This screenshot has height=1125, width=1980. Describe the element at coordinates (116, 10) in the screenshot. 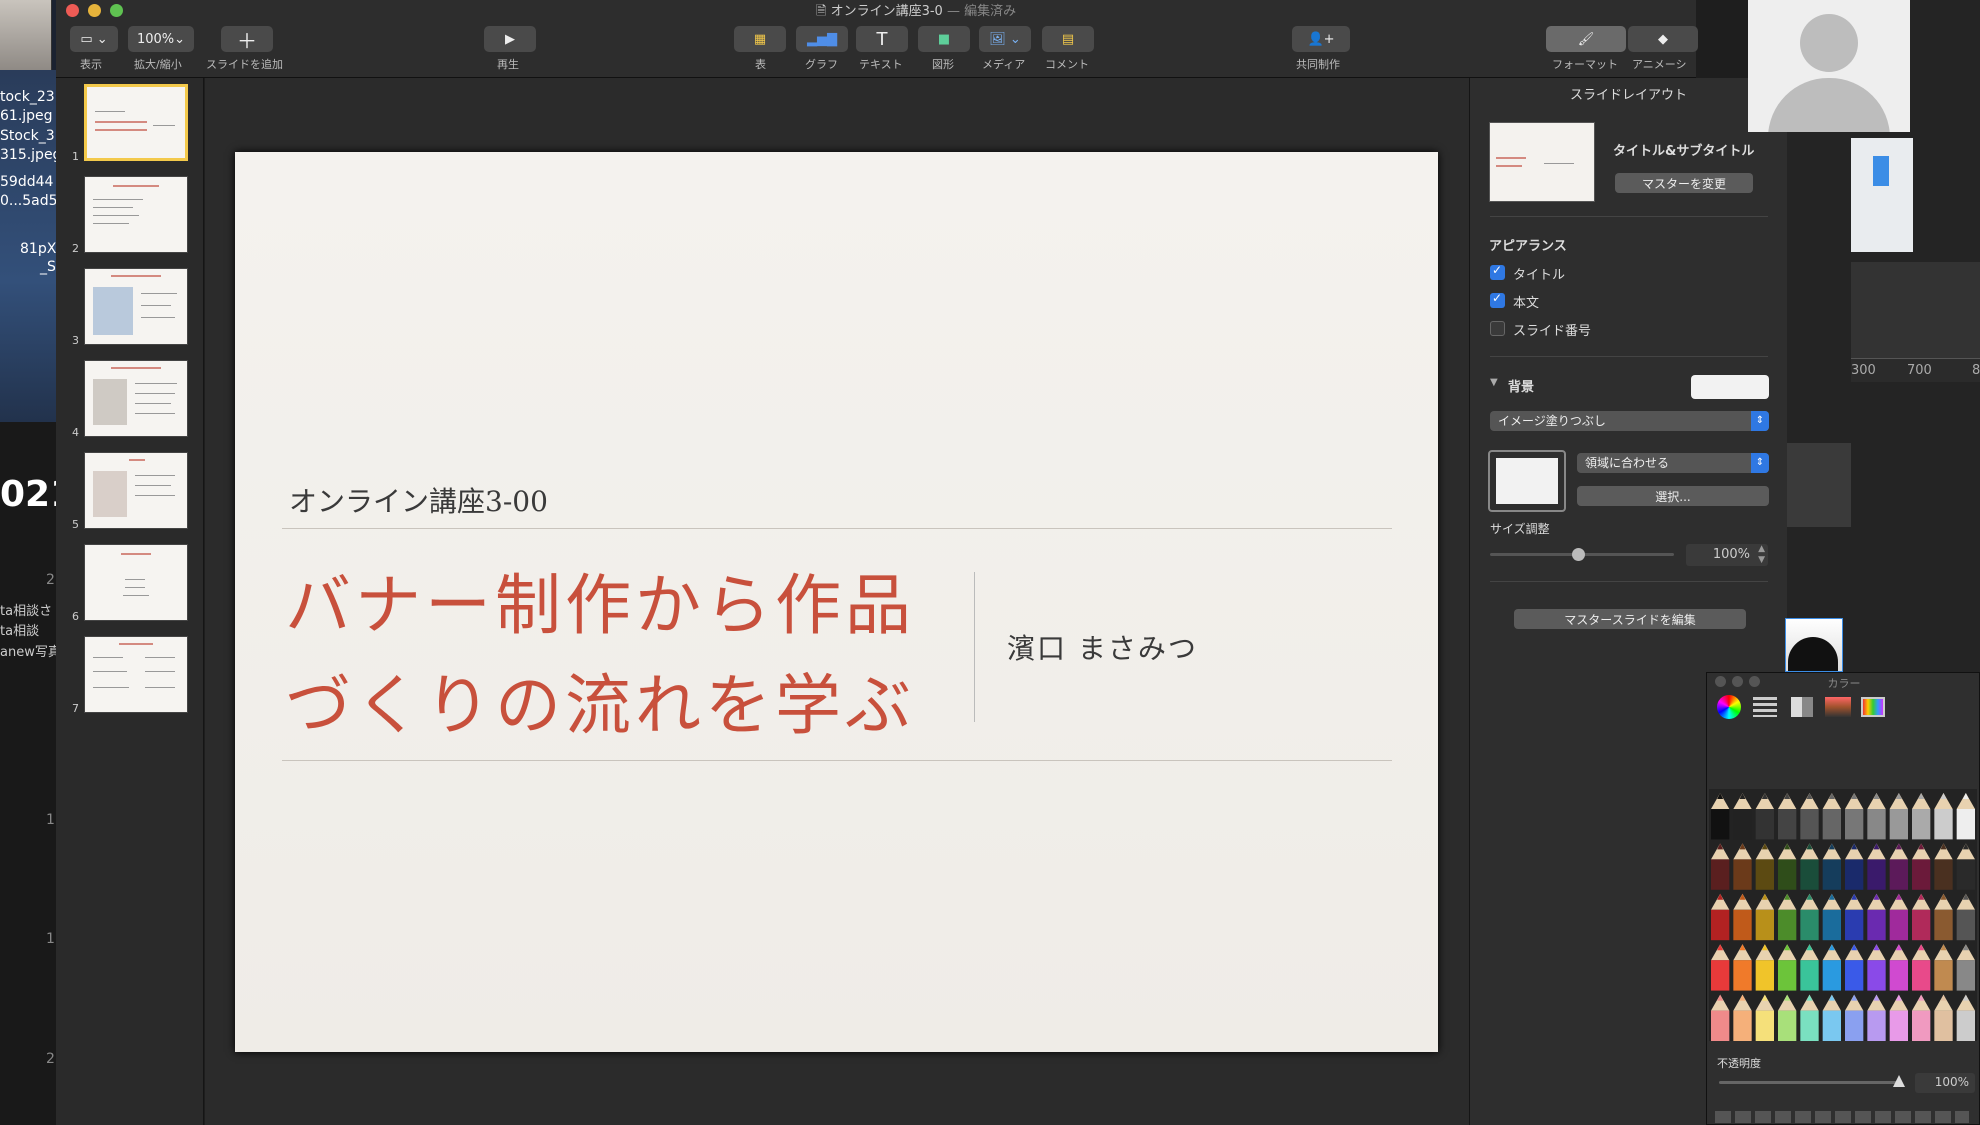

I see `zoom-window-button` at that location.